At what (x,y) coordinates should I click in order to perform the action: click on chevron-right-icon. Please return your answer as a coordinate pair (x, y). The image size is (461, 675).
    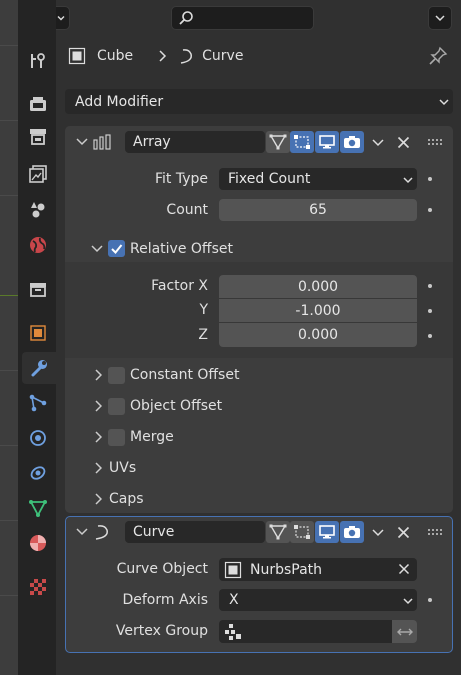
    Looking at the image, I should click on (163, 56).